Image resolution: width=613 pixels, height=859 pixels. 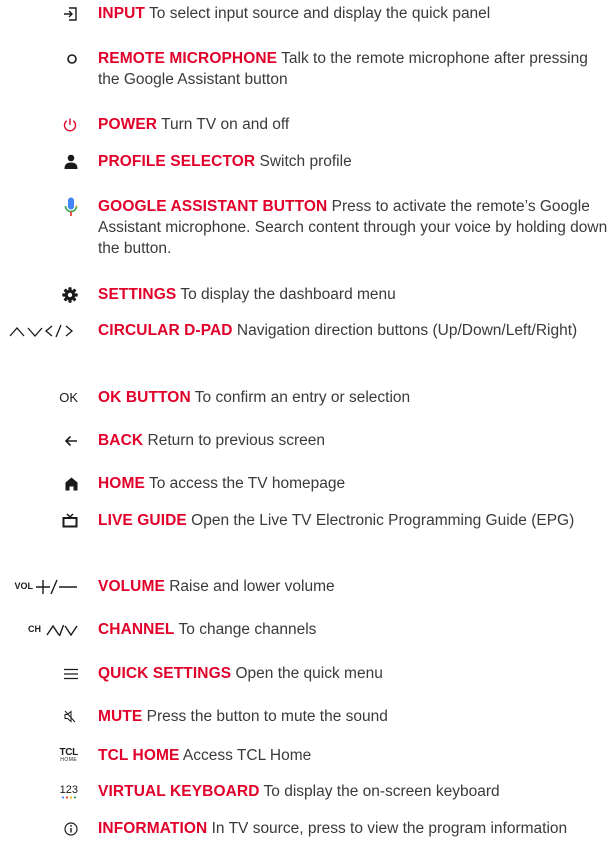 I want to click on item-desc: To display the dashboard menu, so click(x=288, y=294).